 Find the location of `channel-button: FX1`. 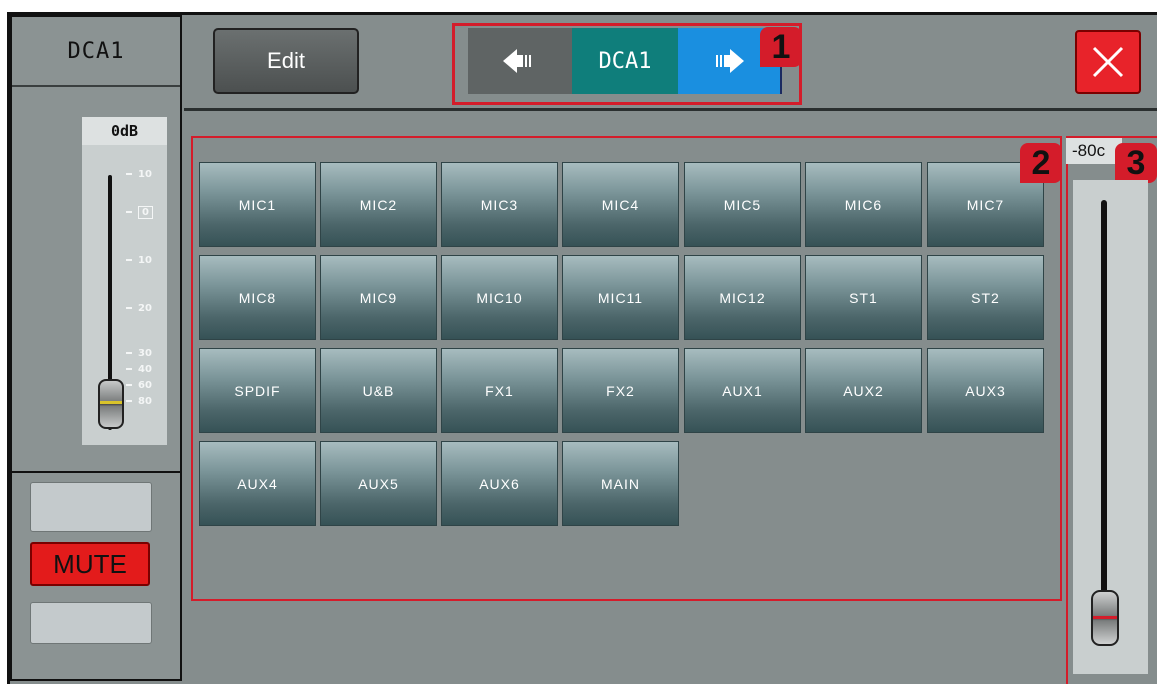

channel-button: FX1 is located at coordinates (499, 390).